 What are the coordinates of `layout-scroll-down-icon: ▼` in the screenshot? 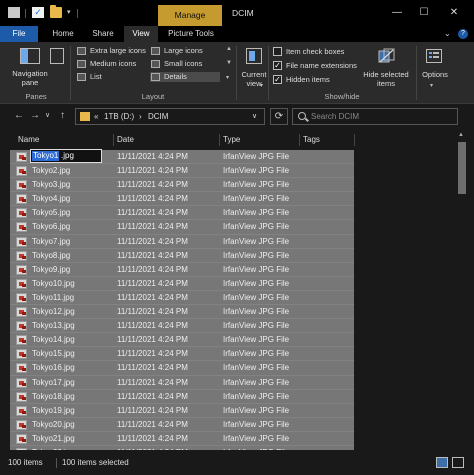 It's located at (229, 63).